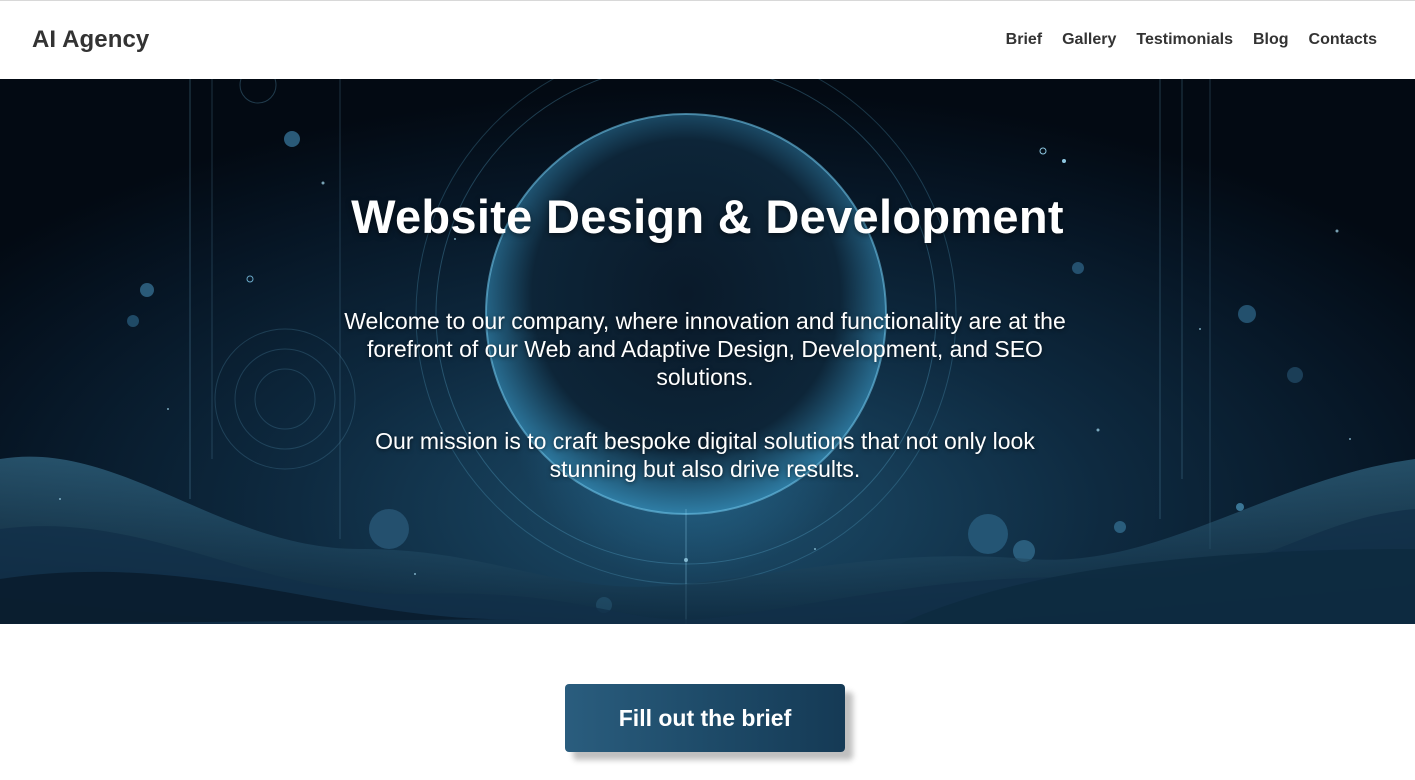 The height and width of the screenshot is (780, 1415). I want to click on nav-link-testimonials: Testimonials, so click(1184, 40).